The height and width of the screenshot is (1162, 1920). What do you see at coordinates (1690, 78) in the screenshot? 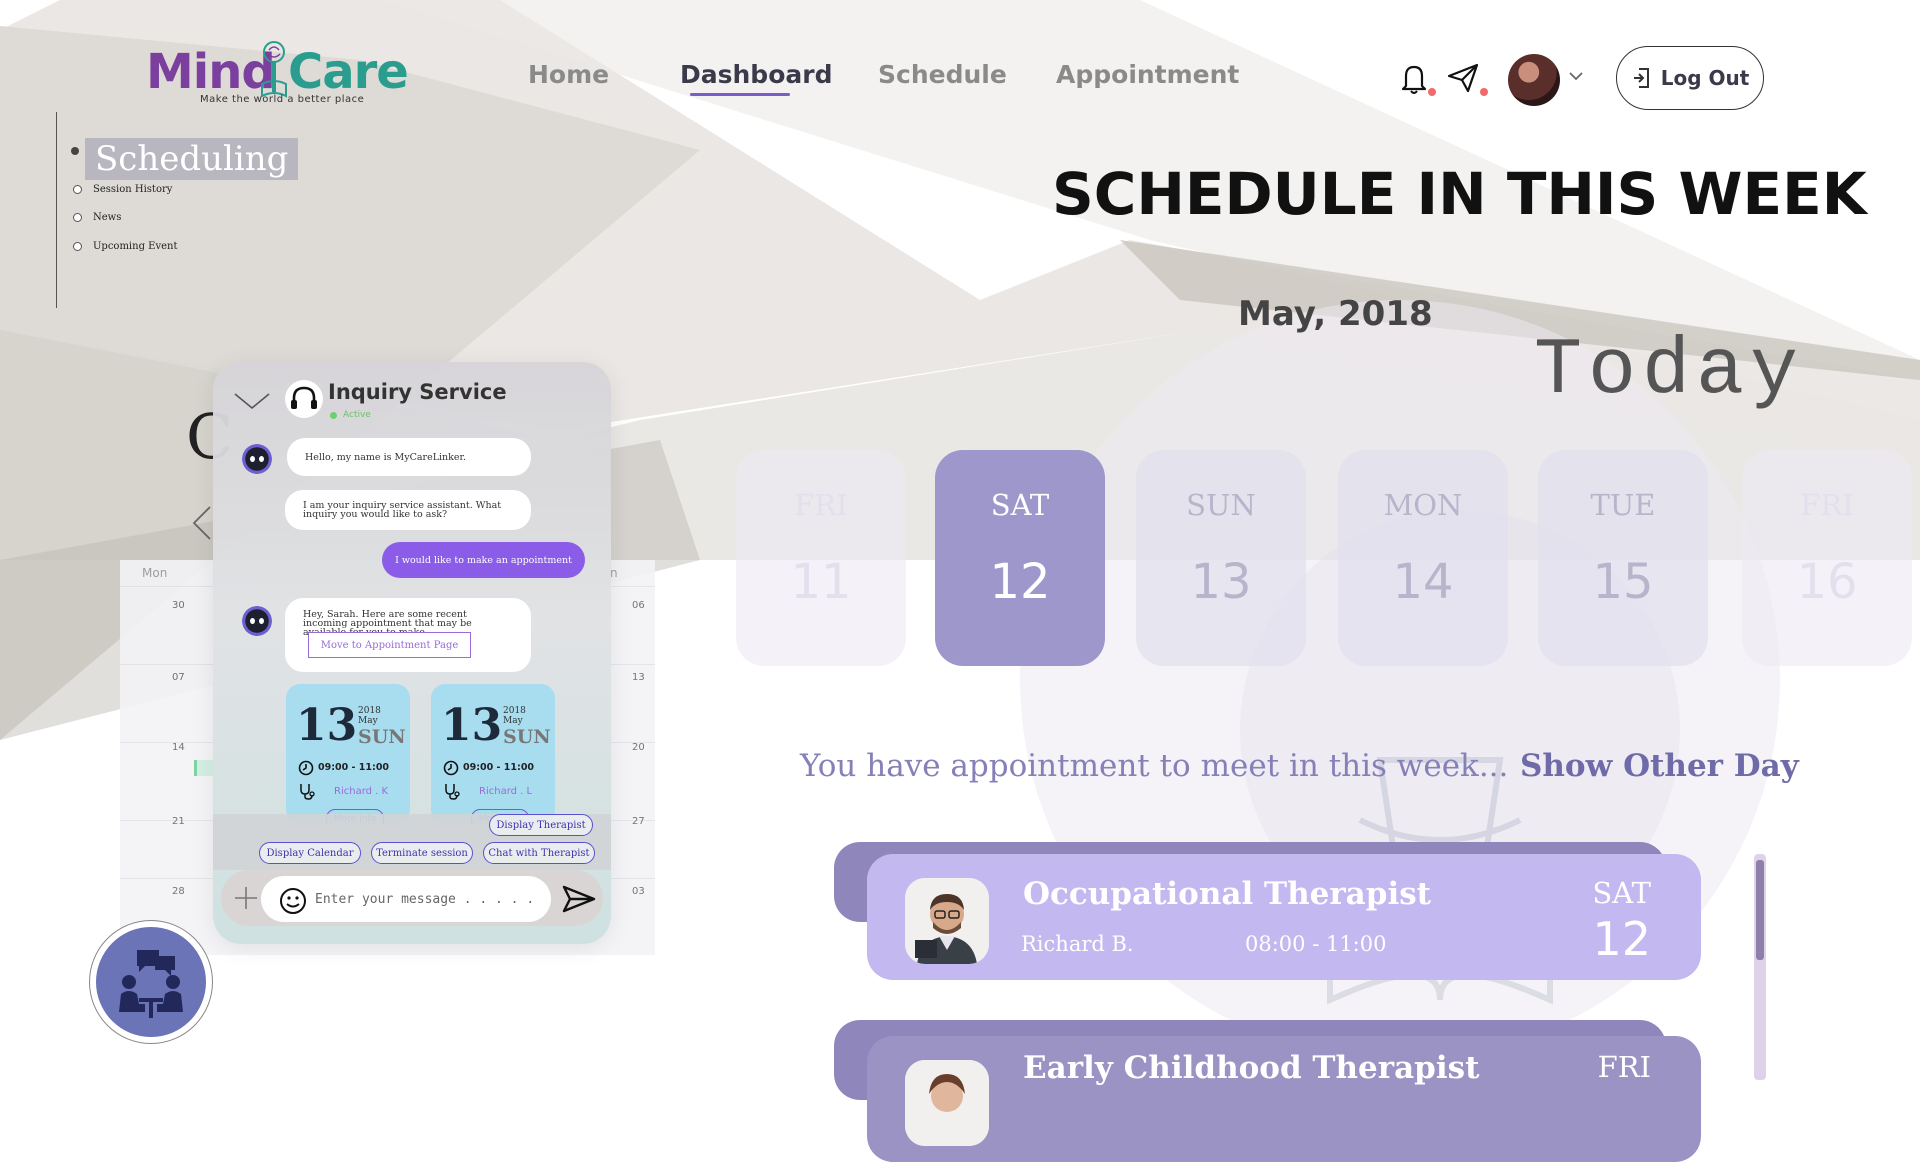
I see `logout-button: Log Out` at bounding box center [1690, 78].